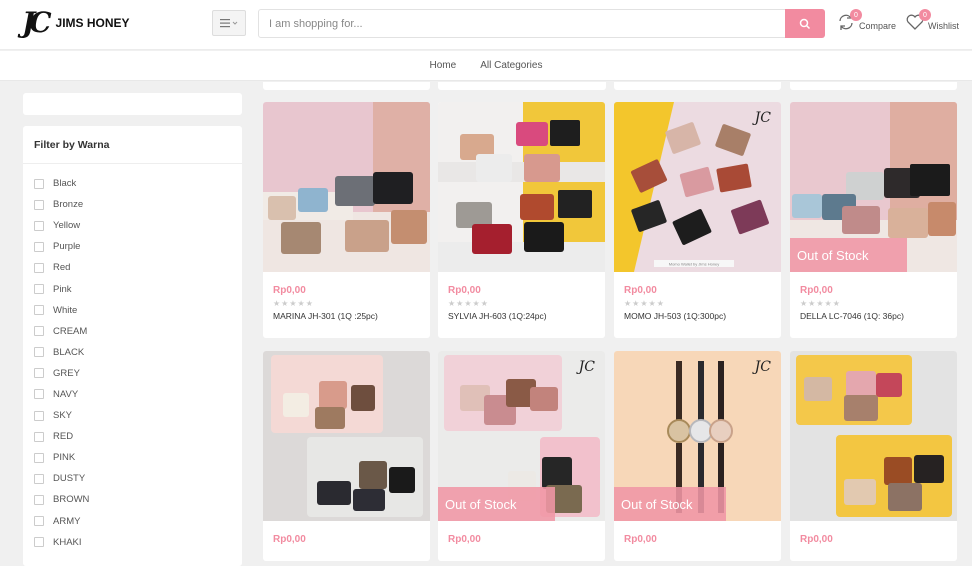  I want to click on filter-option-label: Purple, so click(67, 247).